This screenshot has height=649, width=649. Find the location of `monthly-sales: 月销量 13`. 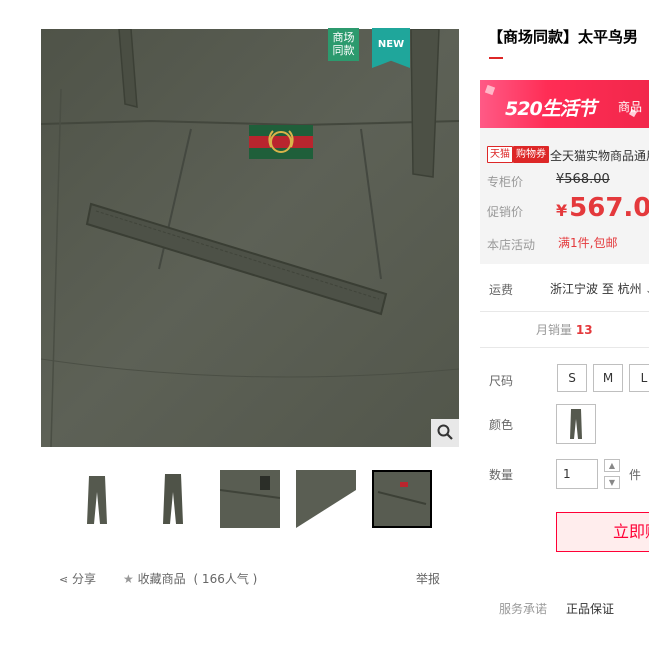

monthly-sales: 月销量 13 is located at coordinates (564, 329).